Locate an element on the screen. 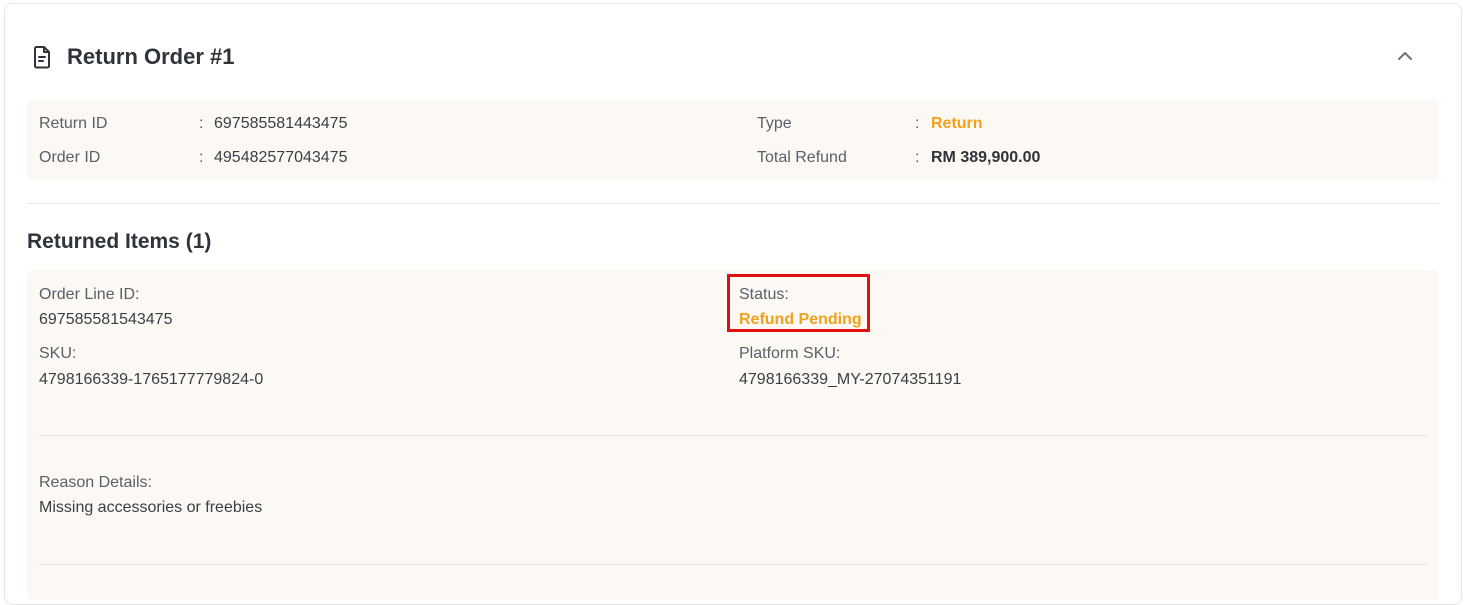 Image resolution: width=1468 pixels, height=605 pixels. reason-details-label: Reason Details: is located at coordinates (95, 482).